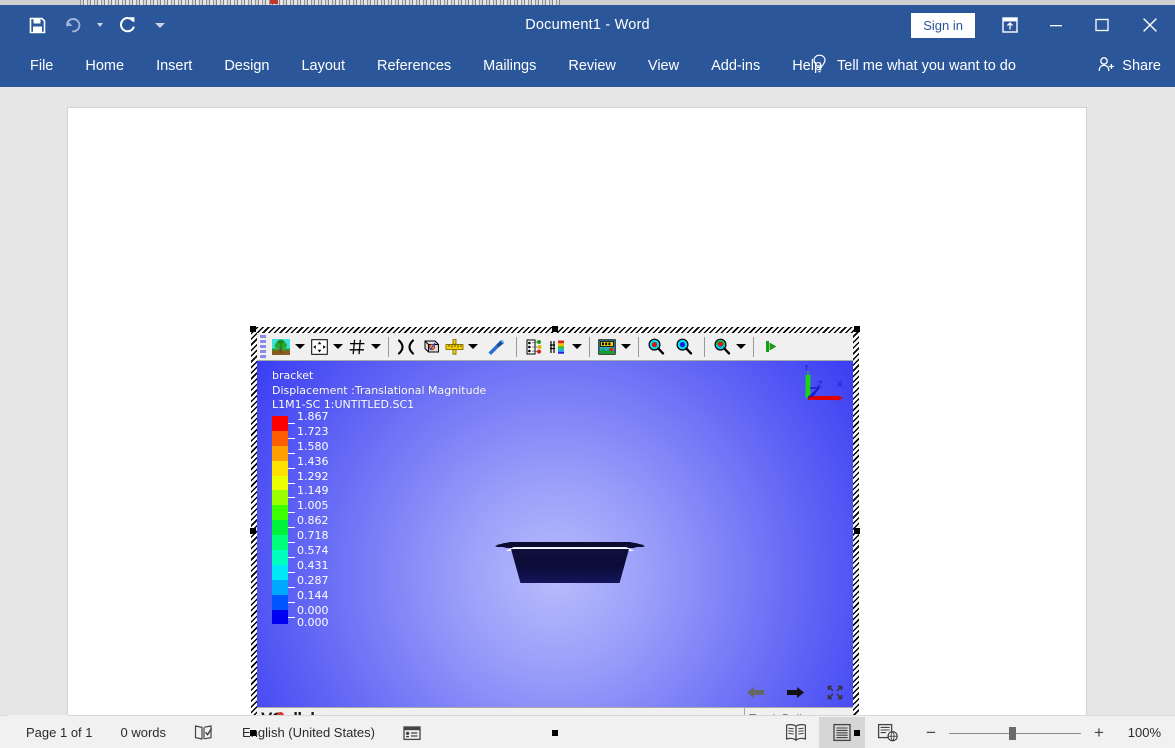 The height and width of the screenshot is (748, 1175). I want to click on tell-me-box: Tell me what you want to do, so click(914, 66).